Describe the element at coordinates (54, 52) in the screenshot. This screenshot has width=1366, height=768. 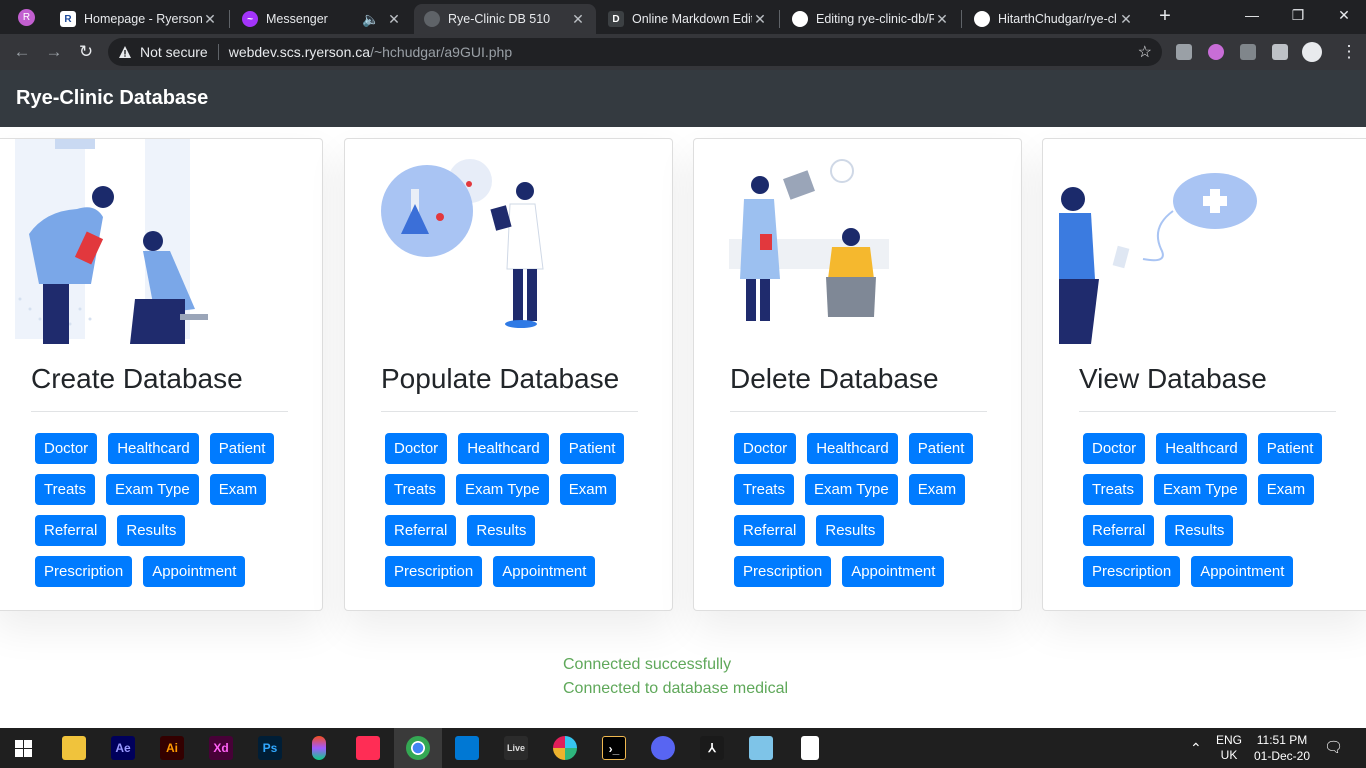
I see `forward-button: →` at that location.